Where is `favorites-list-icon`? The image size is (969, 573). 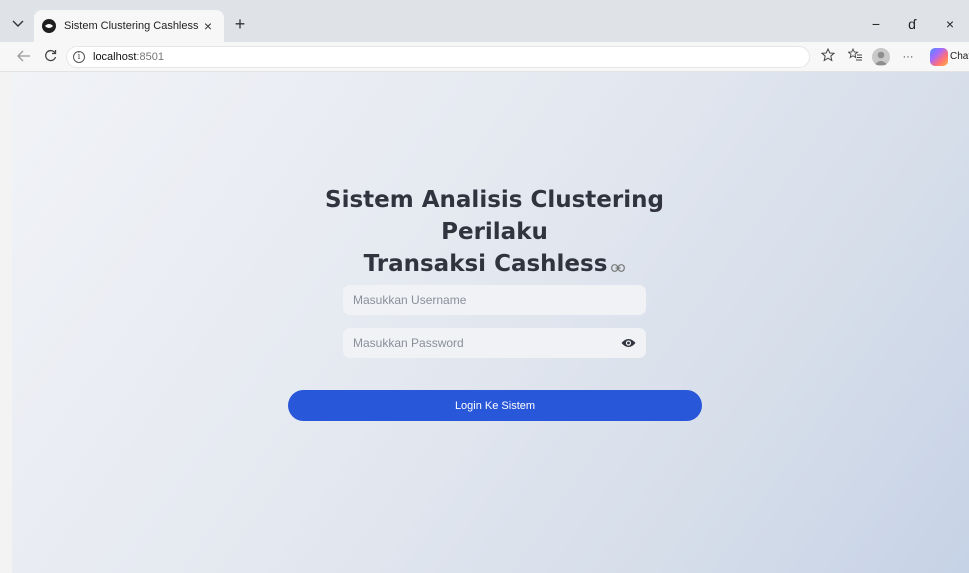 favorites-list-icon is located at coordinates (855, 57).